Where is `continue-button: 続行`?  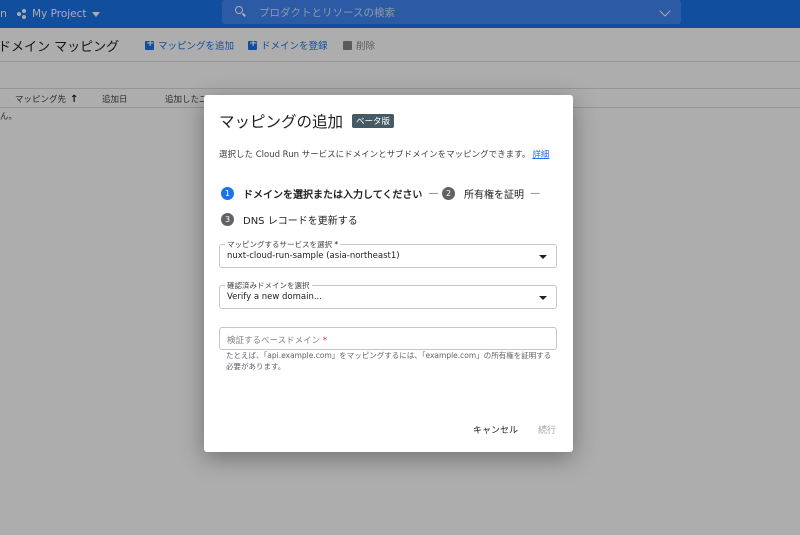 continue-button: 続行 is located at coordinates (547, 429).